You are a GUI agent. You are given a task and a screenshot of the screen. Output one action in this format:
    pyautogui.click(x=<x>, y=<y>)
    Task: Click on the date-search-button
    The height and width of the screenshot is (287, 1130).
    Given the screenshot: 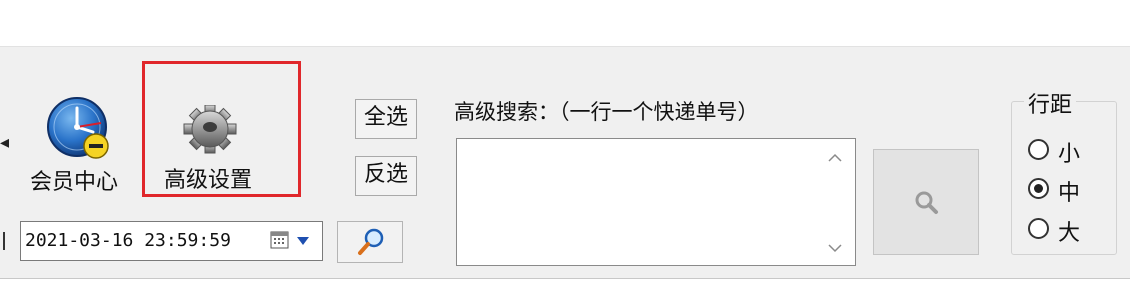 What is the action you would take?
    pyautogui.click(x=370, y=242)
    